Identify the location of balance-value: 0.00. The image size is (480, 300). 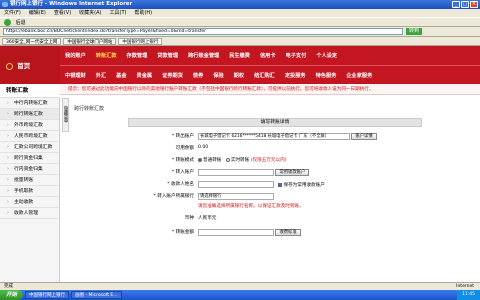
(203, 147).